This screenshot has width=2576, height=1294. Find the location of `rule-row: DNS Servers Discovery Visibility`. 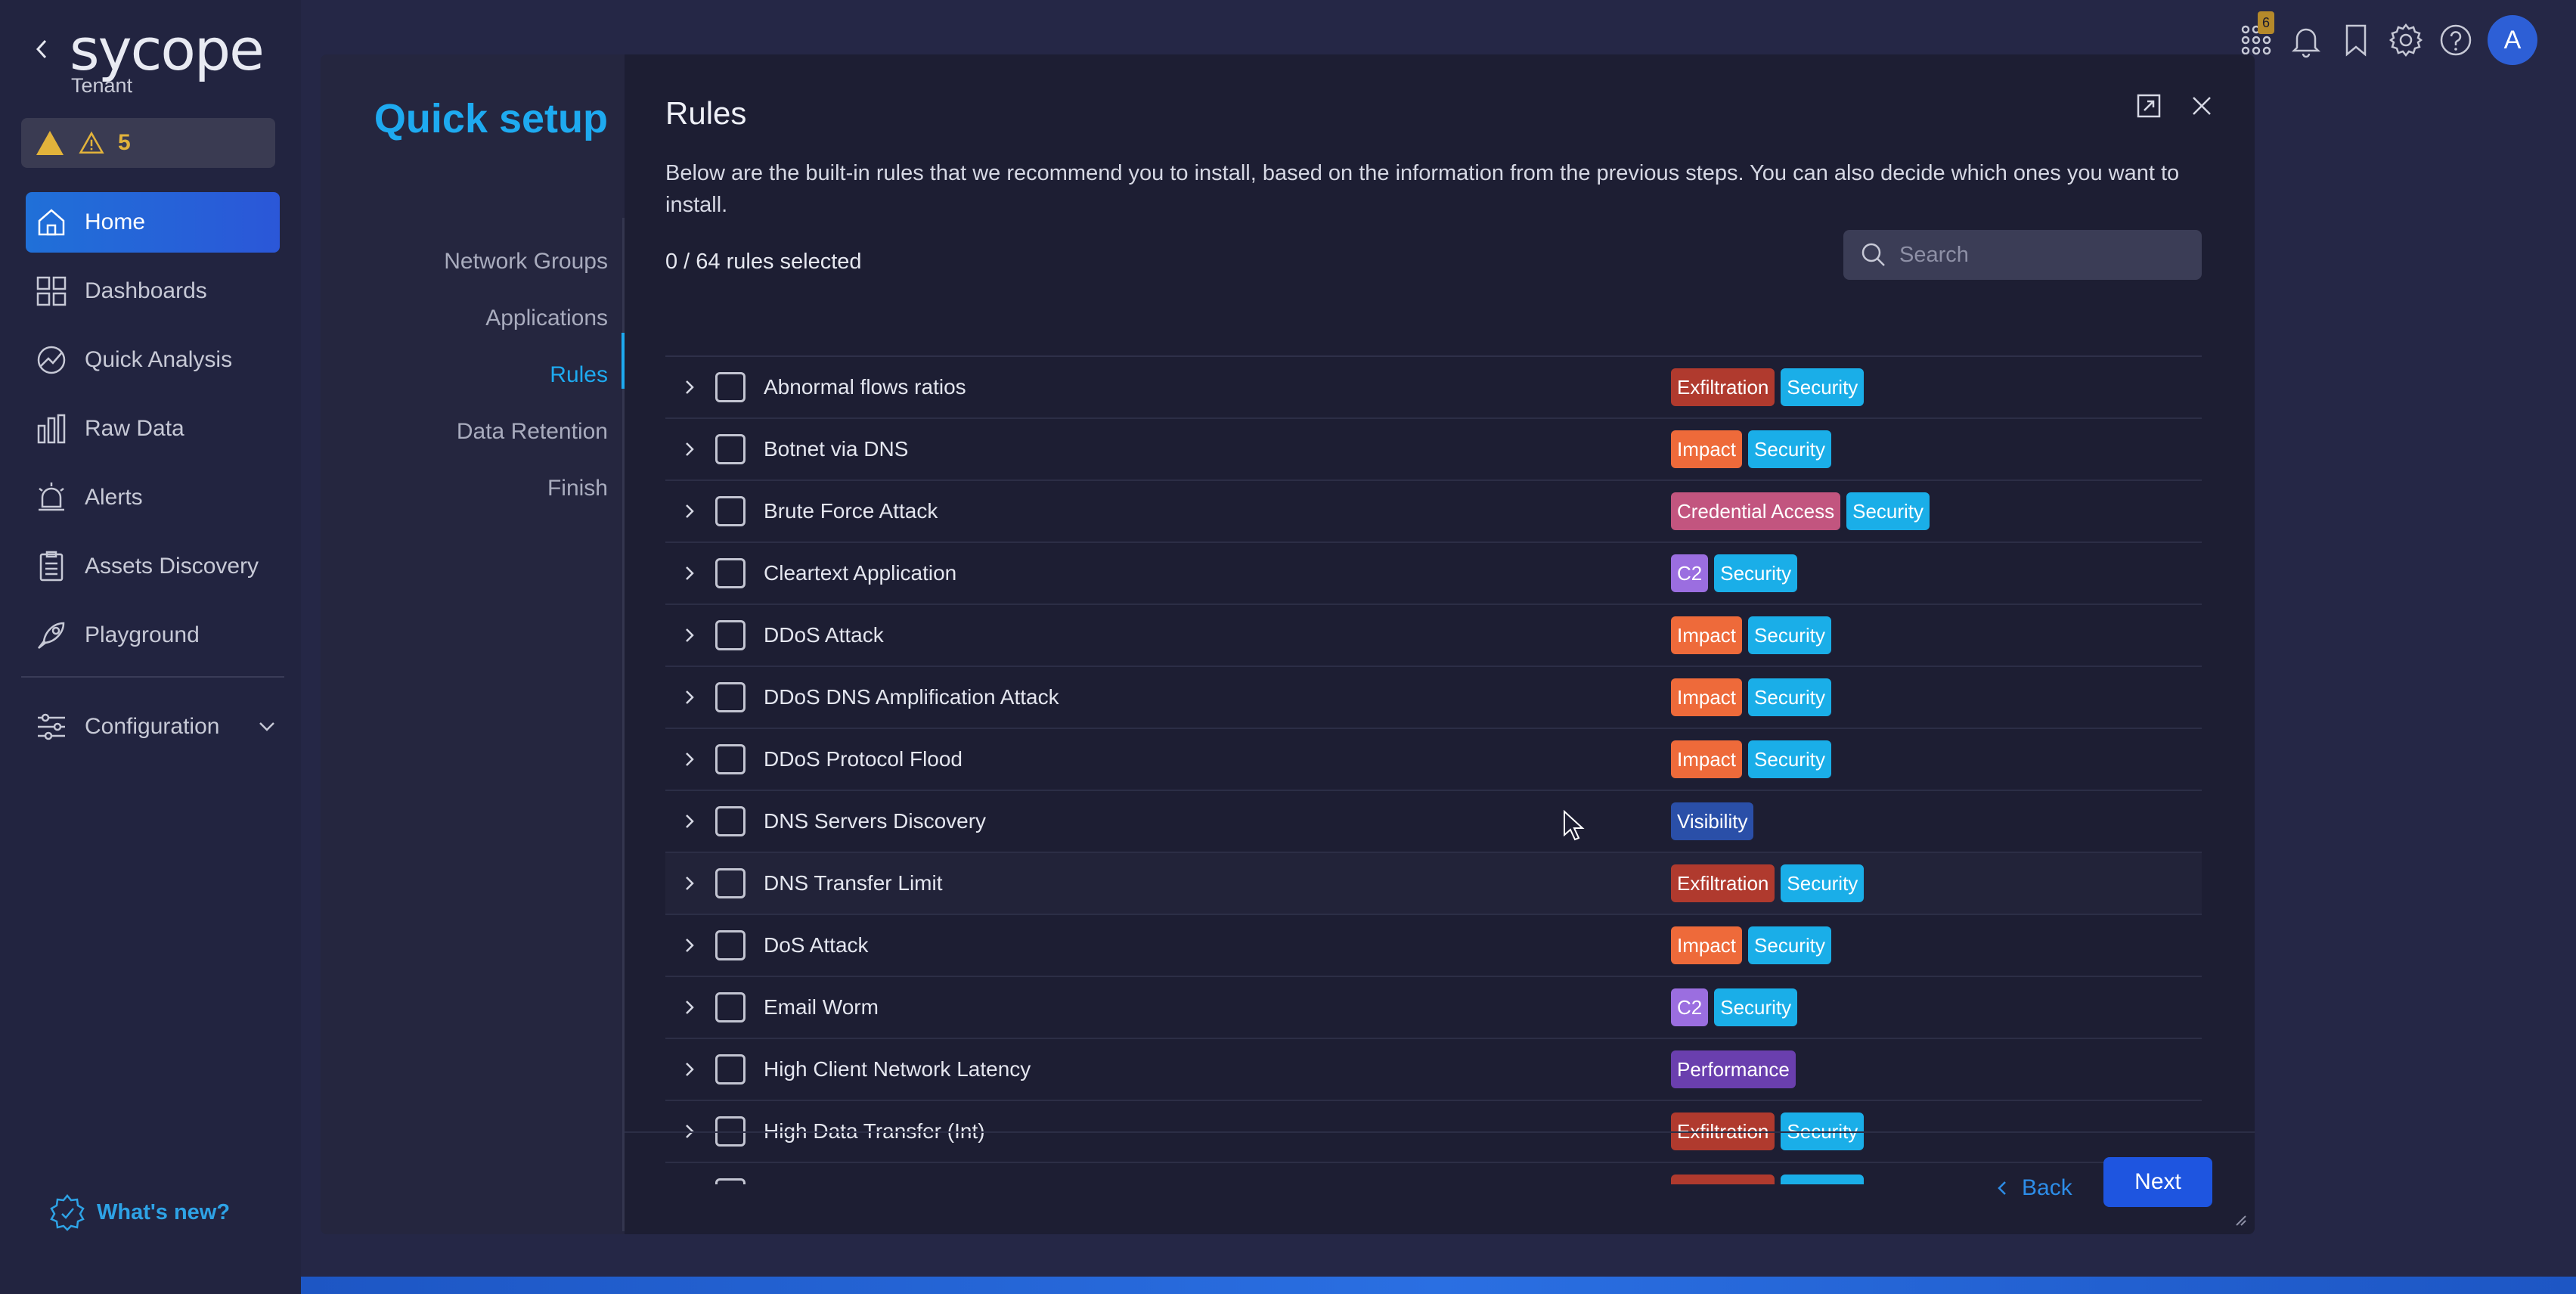

rule-row: DNS Servers Discovery Visibility is located at coordinates (1433, 822).